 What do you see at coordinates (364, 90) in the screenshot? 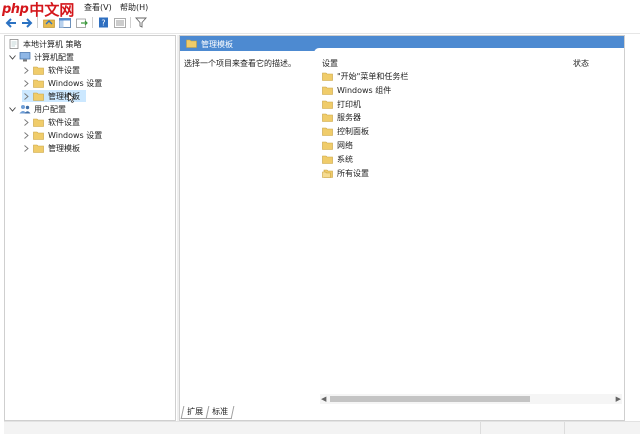
I see `list-item-label: Windows 组件` at bounding box center [364, 90].